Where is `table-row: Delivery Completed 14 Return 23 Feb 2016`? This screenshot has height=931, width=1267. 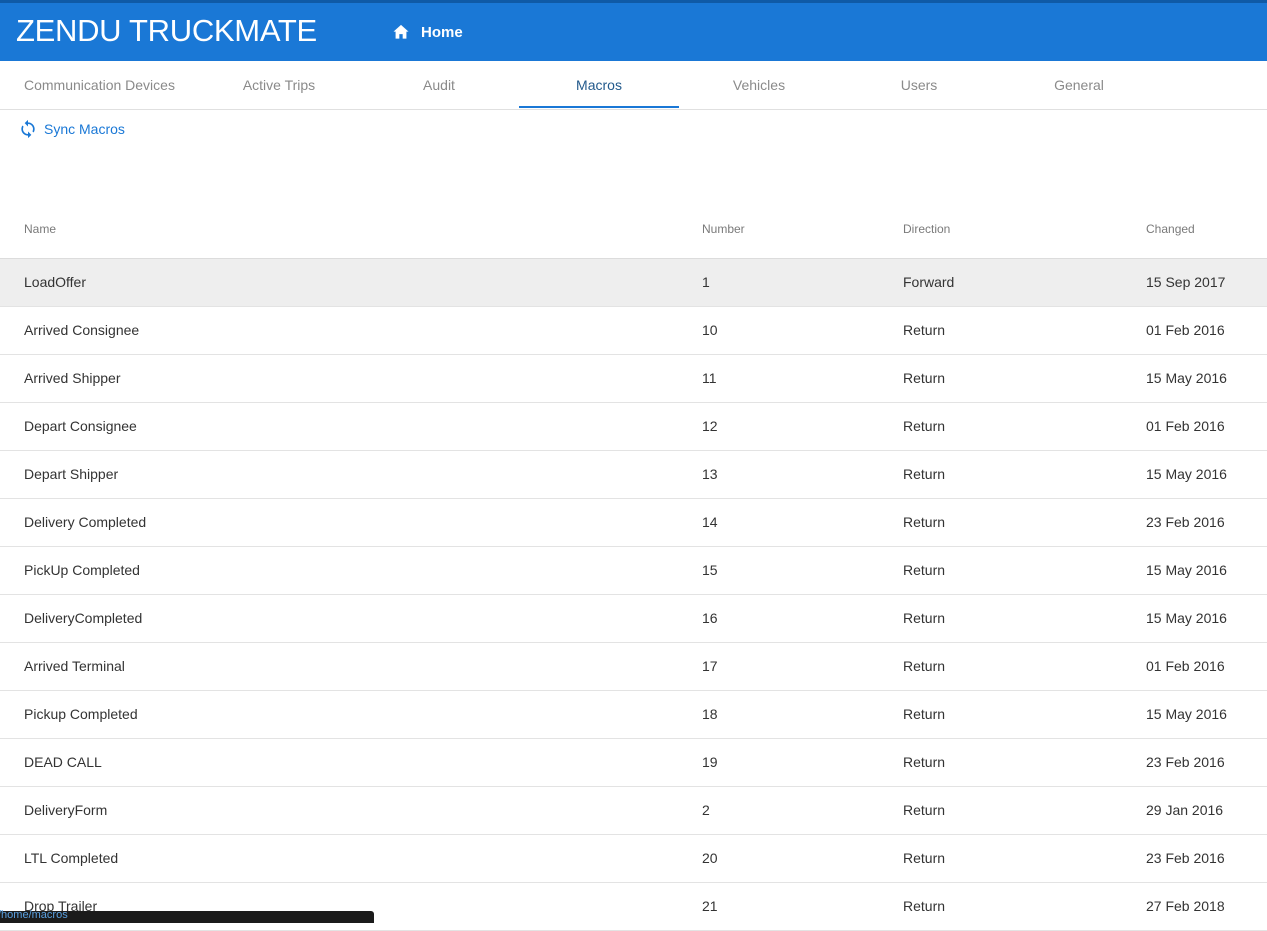
table-row: Delivery Completed 14 Return 23 Feb 2016 is located at coordinates (633, 523).